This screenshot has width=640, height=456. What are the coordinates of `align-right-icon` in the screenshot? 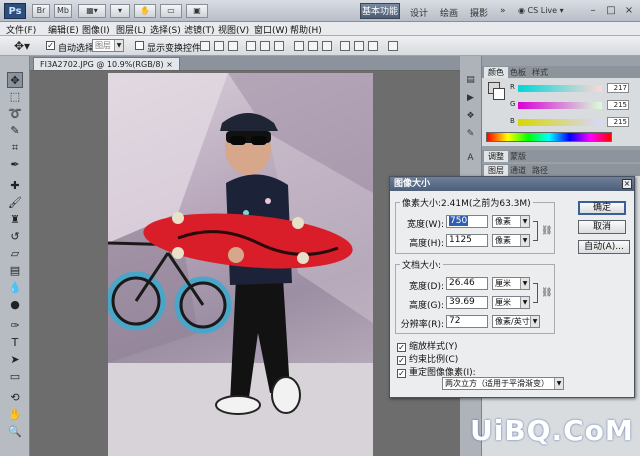 It's located at (279, 46).